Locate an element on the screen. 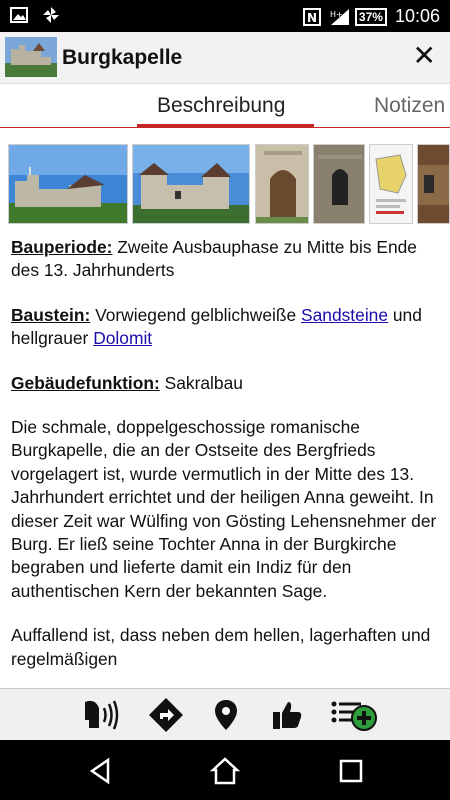 This screenshot has height=800, width=450. title-bar: Burgkapelle ✕ is located at coordinates (225, 58).